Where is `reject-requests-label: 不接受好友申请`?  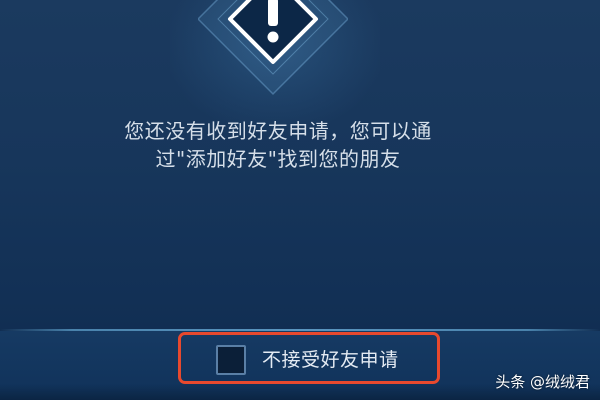
reject-requests-label: 不接受好友申请 is located at coordinates (330, 360).